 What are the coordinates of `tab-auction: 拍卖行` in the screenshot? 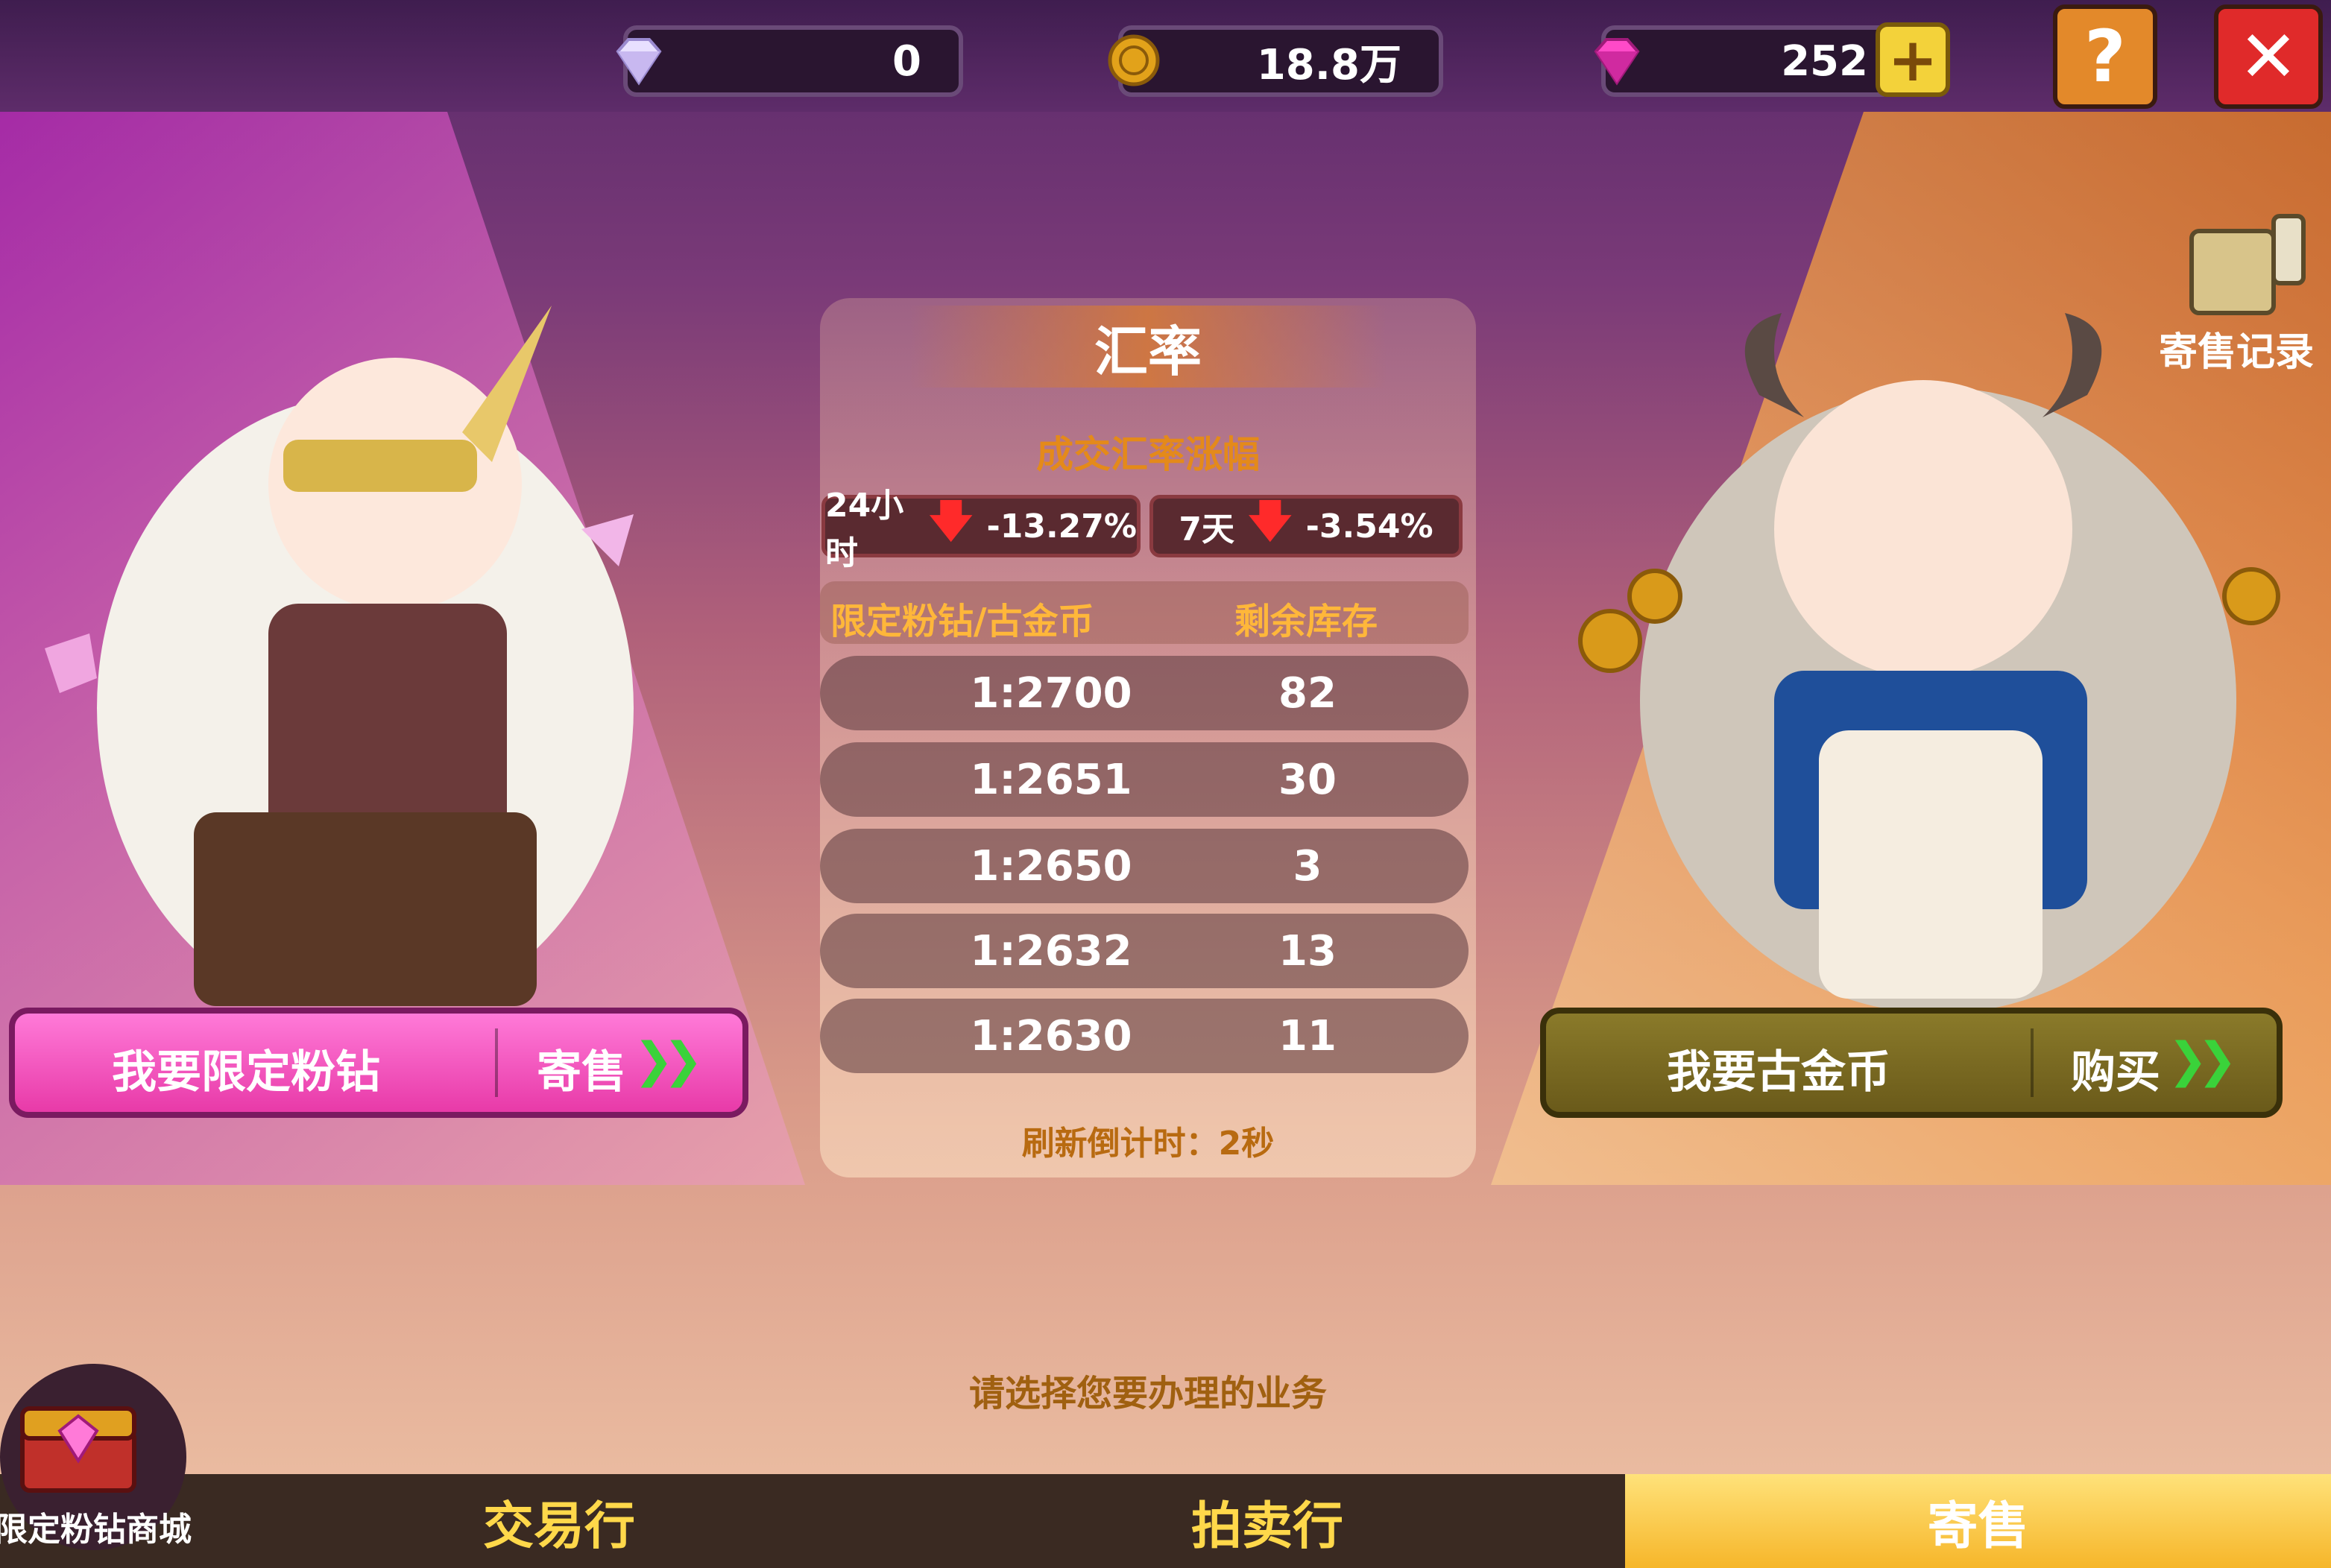 It's located at (1268, 1521).